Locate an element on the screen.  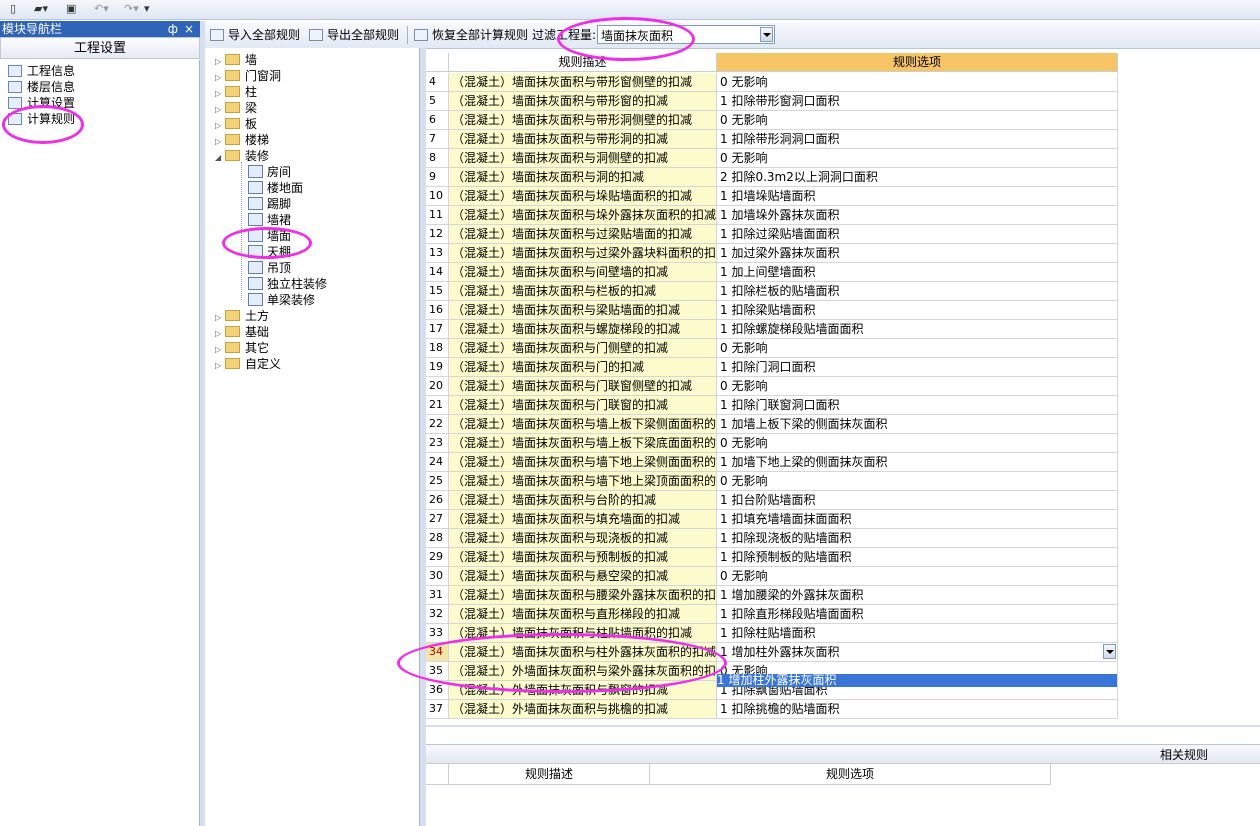
tree-leaf-2: 踢脚 is located at coordinates (269, 204).